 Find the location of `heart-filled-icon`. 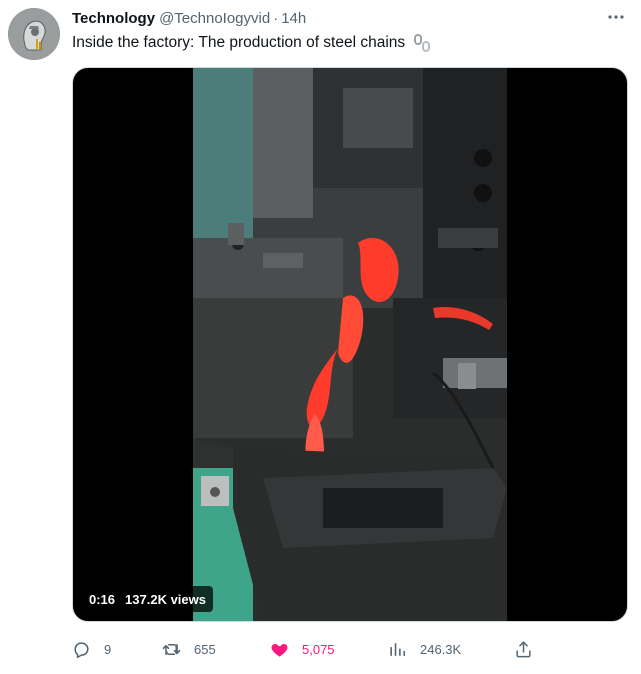

heart-filled-icon is located at coordinates (279, 650).